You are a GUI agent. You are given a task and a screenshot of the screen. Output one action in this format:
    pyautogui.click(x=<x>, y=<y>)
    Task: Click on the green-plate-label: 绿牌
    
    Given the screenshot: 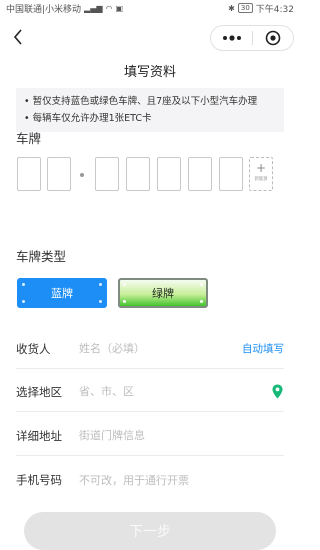 What is the action you would take?
    pyautogui.click(x=163, y=293)
    